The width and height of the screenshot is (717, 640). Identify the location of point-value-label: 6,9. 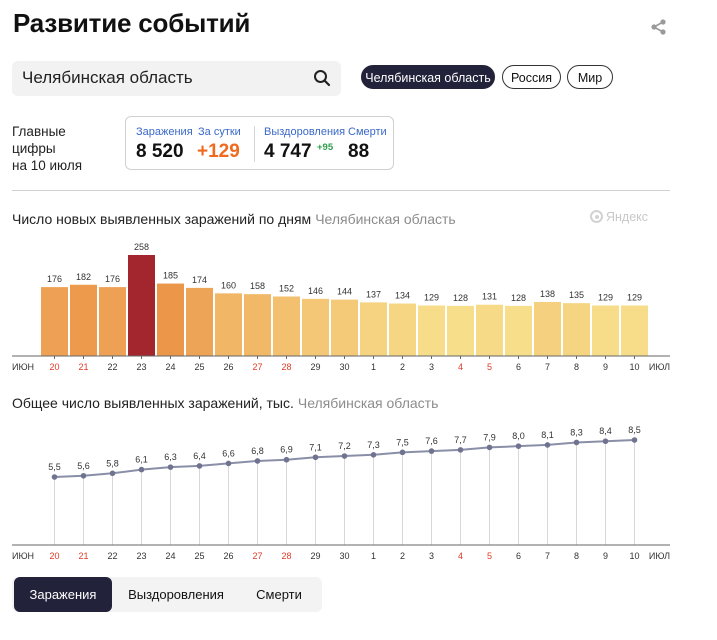
(286, 450).